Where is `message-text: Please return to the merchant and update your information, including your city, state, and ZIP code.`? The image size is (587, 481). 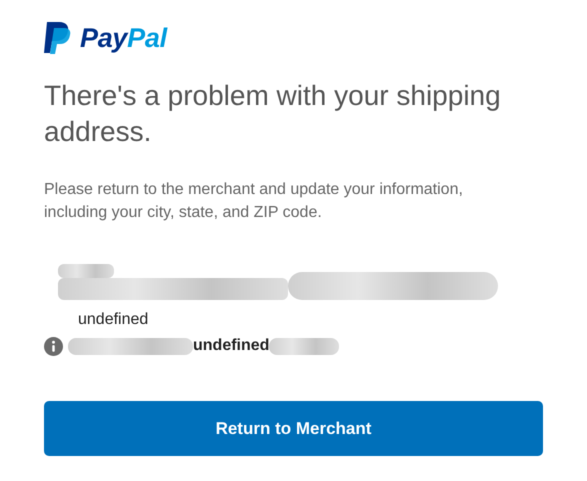
message-text: Please return to the merchant and update your information, including your city, state, and ZIP code. is located at coordinates (254, 201).